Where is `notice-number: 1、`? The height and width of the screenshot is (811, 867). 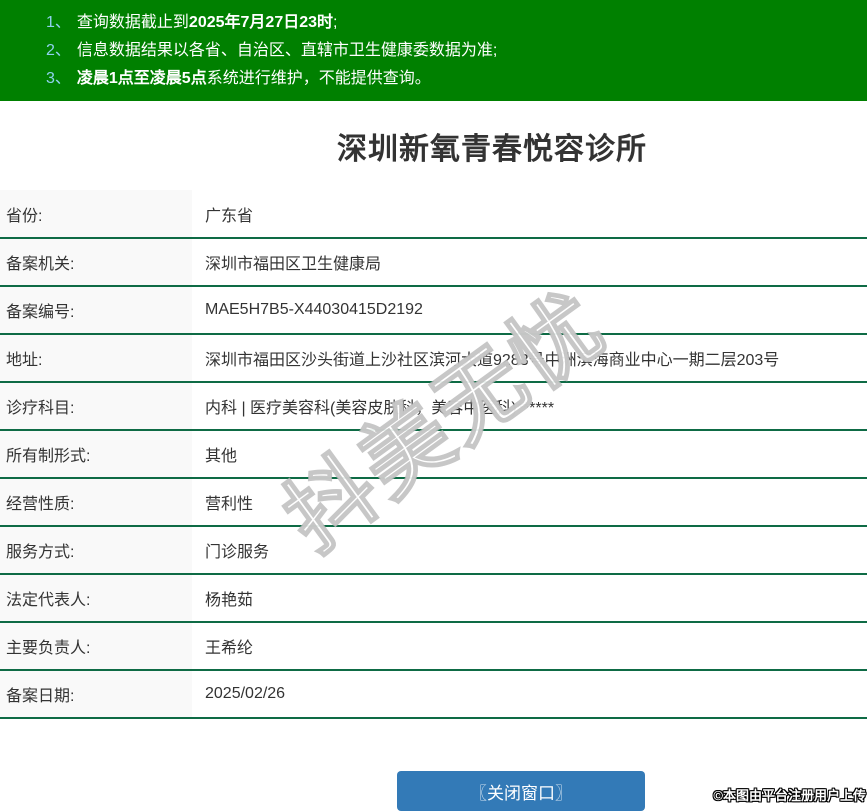
notice-number: 1、 is located at coordinates (58, 22).